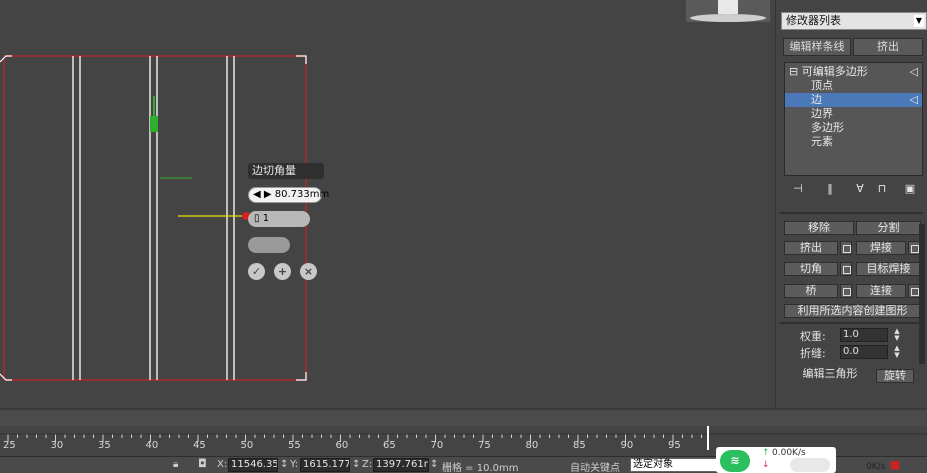 The width and height of the screenshot is (927, 473). I want to click on caddy-title: 边切角量, so click(286, 171).